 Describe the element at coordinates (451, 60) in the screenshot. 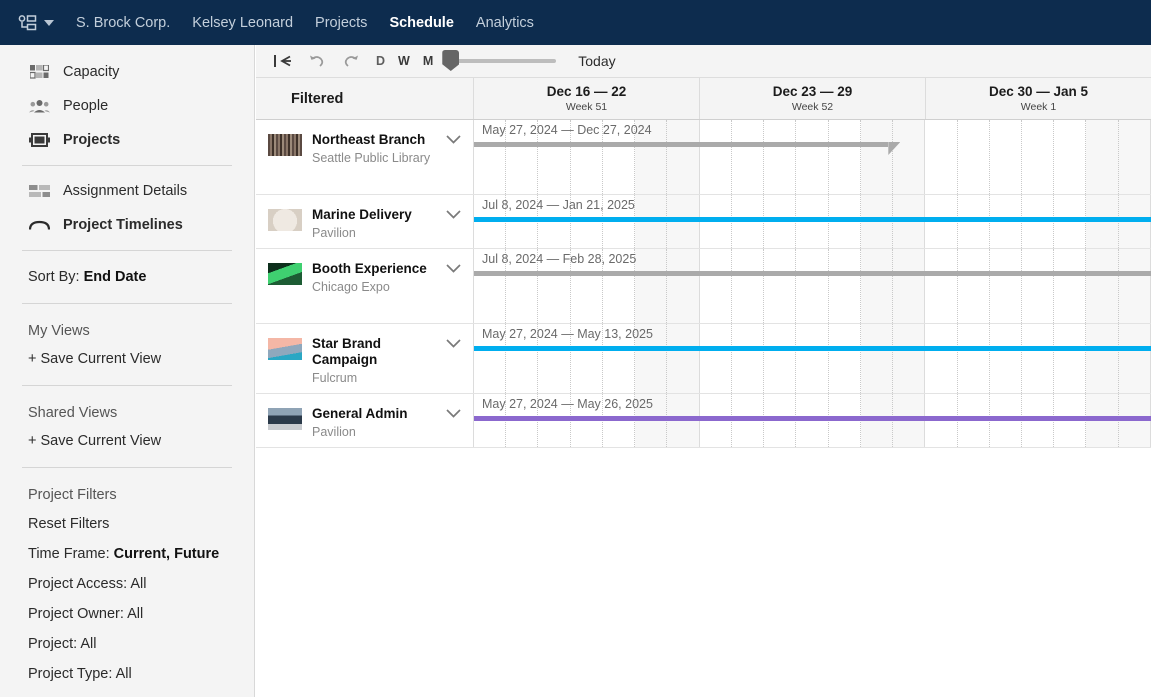

I see `zoom-slider-handle` at that location.